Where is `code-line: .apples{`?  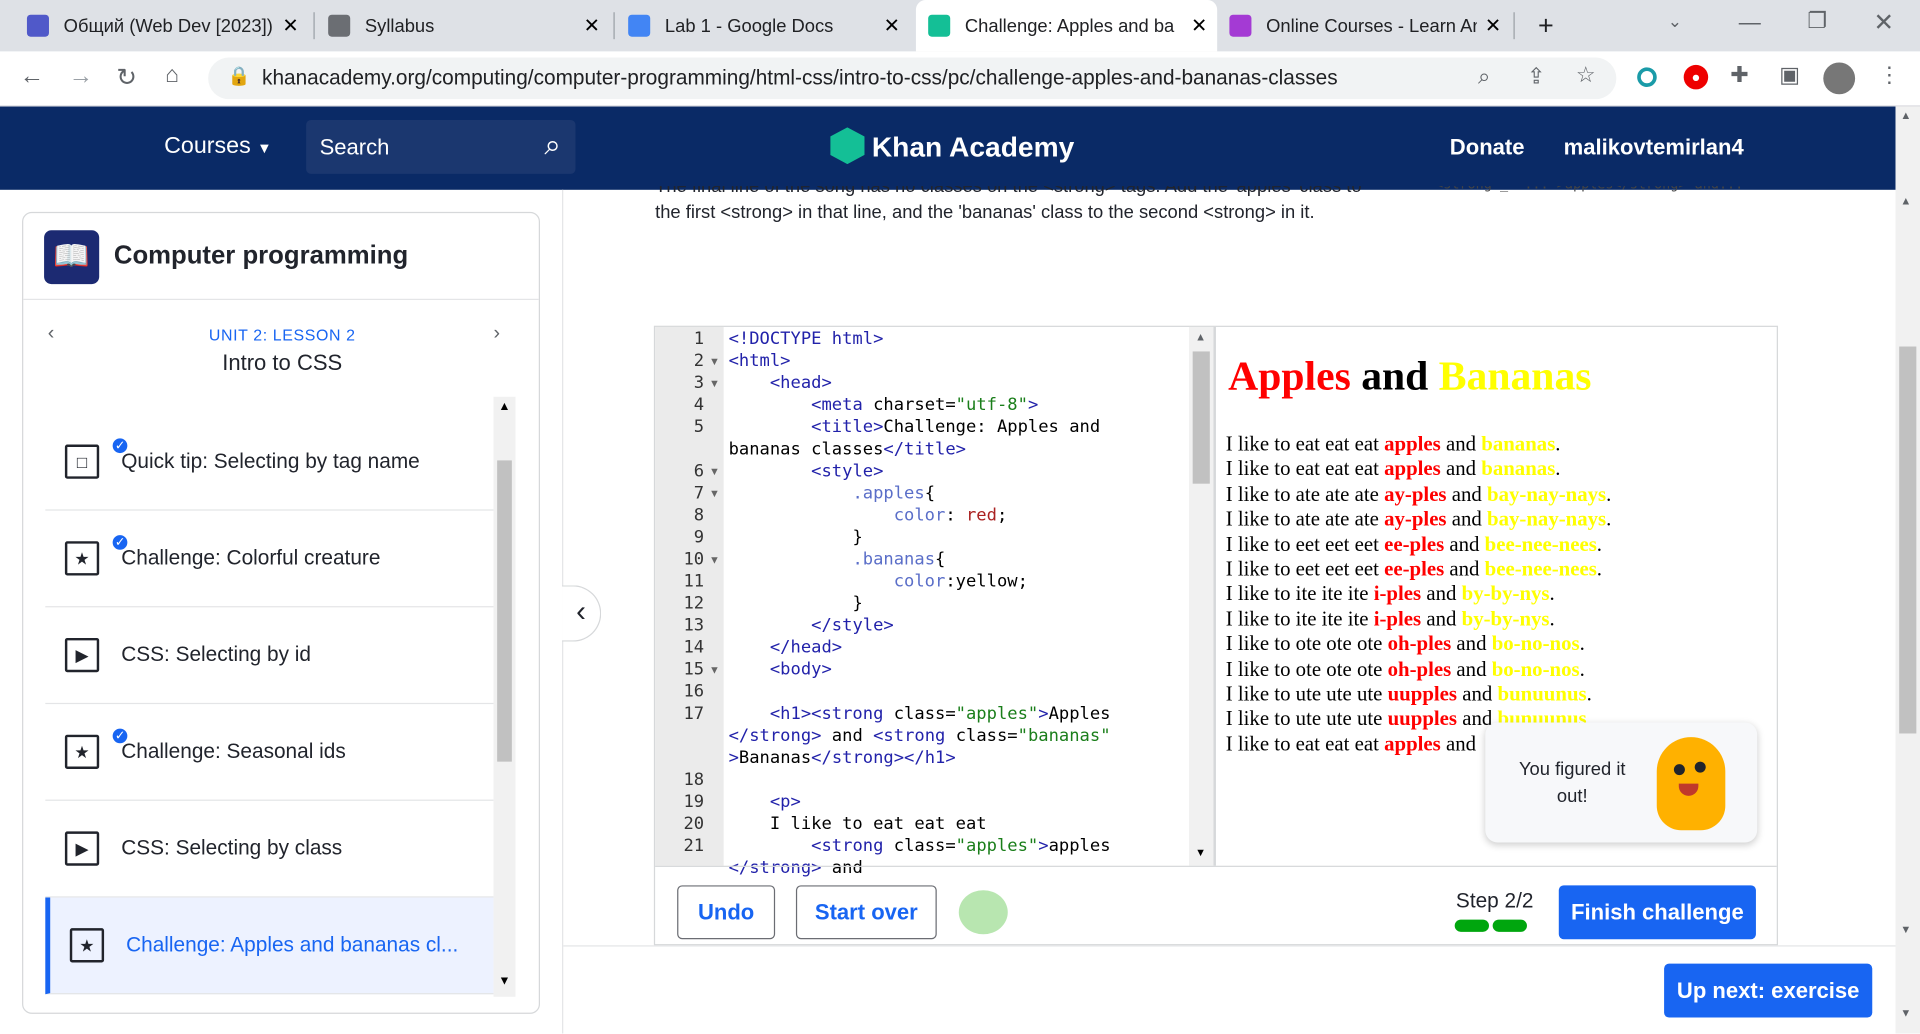 code-line: .apples{ is located at coordinates (832, 494).